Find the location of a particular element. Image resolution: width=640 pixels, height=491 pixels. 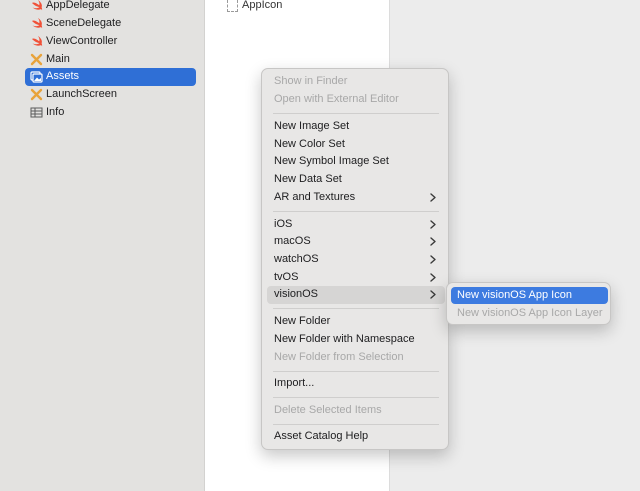

menu-item-label: tvOS is located at coordinates (286, 277).